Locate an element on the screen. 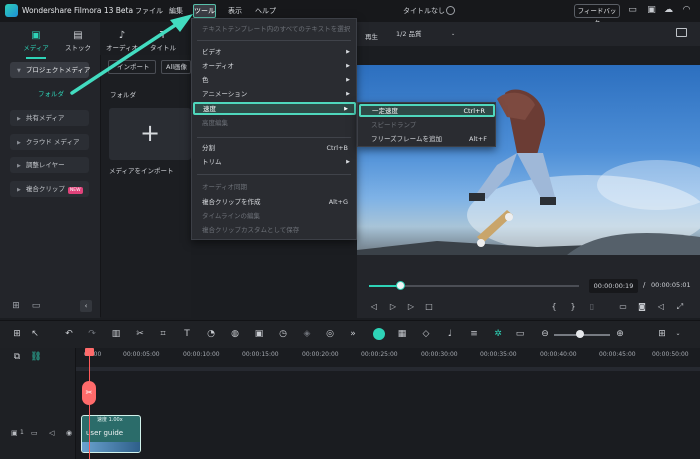 The image size is (700, 459). menu-tools: ツール is located at coordinates (204, 11).